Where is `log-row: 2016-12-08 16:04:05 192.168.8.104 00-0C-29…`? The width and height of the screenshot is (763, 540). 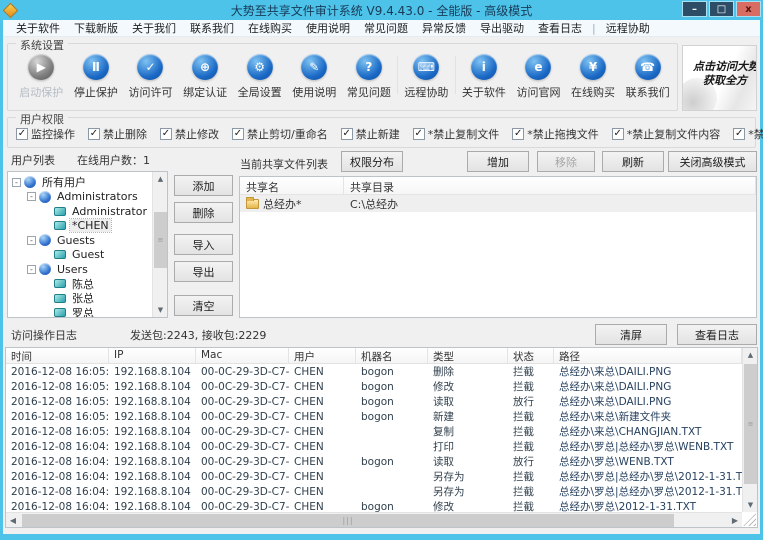 log-row: 2016-12-08 16:04:05 192.168.8.104 00-0C-29… is located at coordinates (374, 491).